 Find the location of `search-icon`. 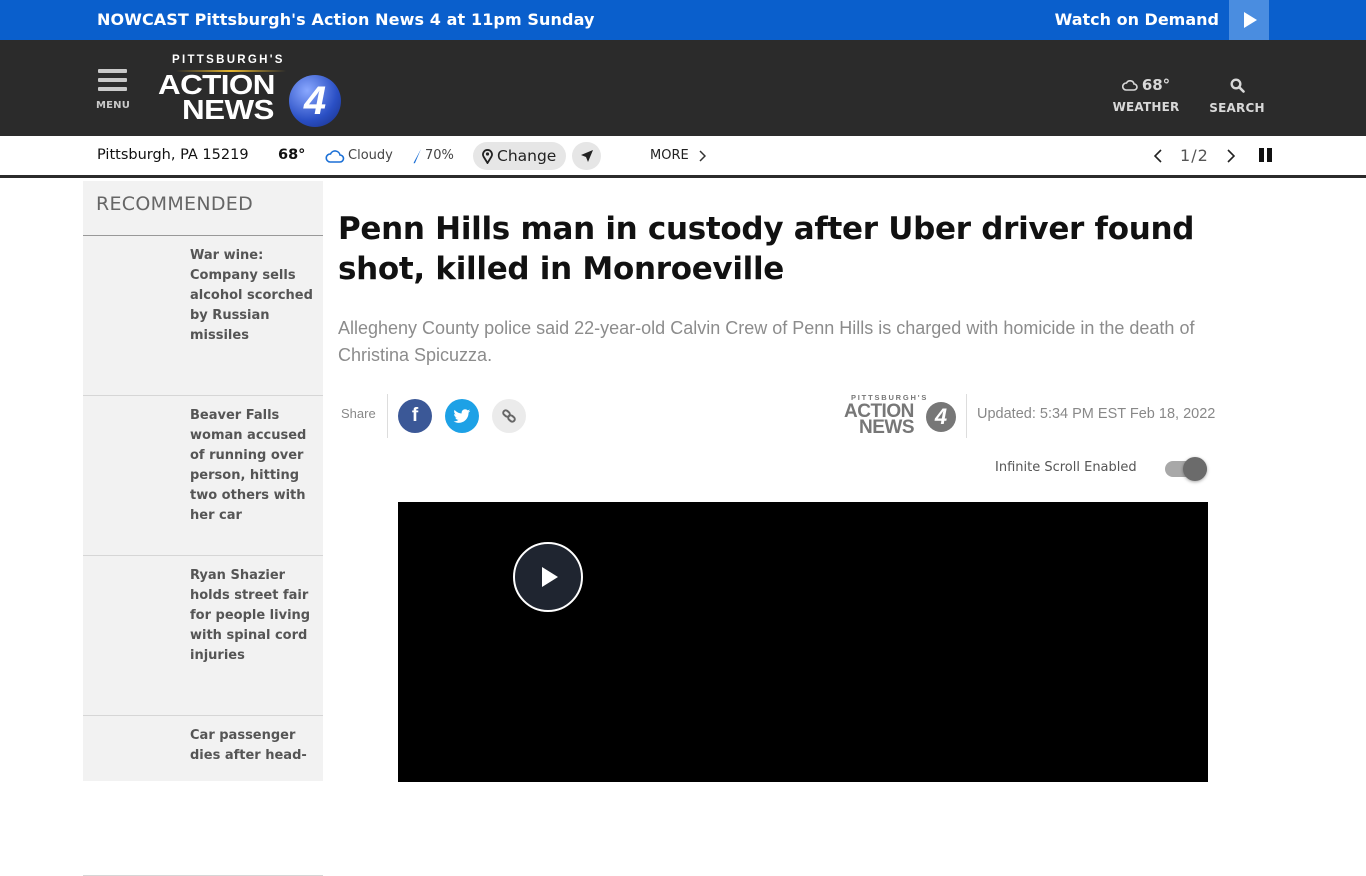

search-icon is located at coordinates (1237, 85).